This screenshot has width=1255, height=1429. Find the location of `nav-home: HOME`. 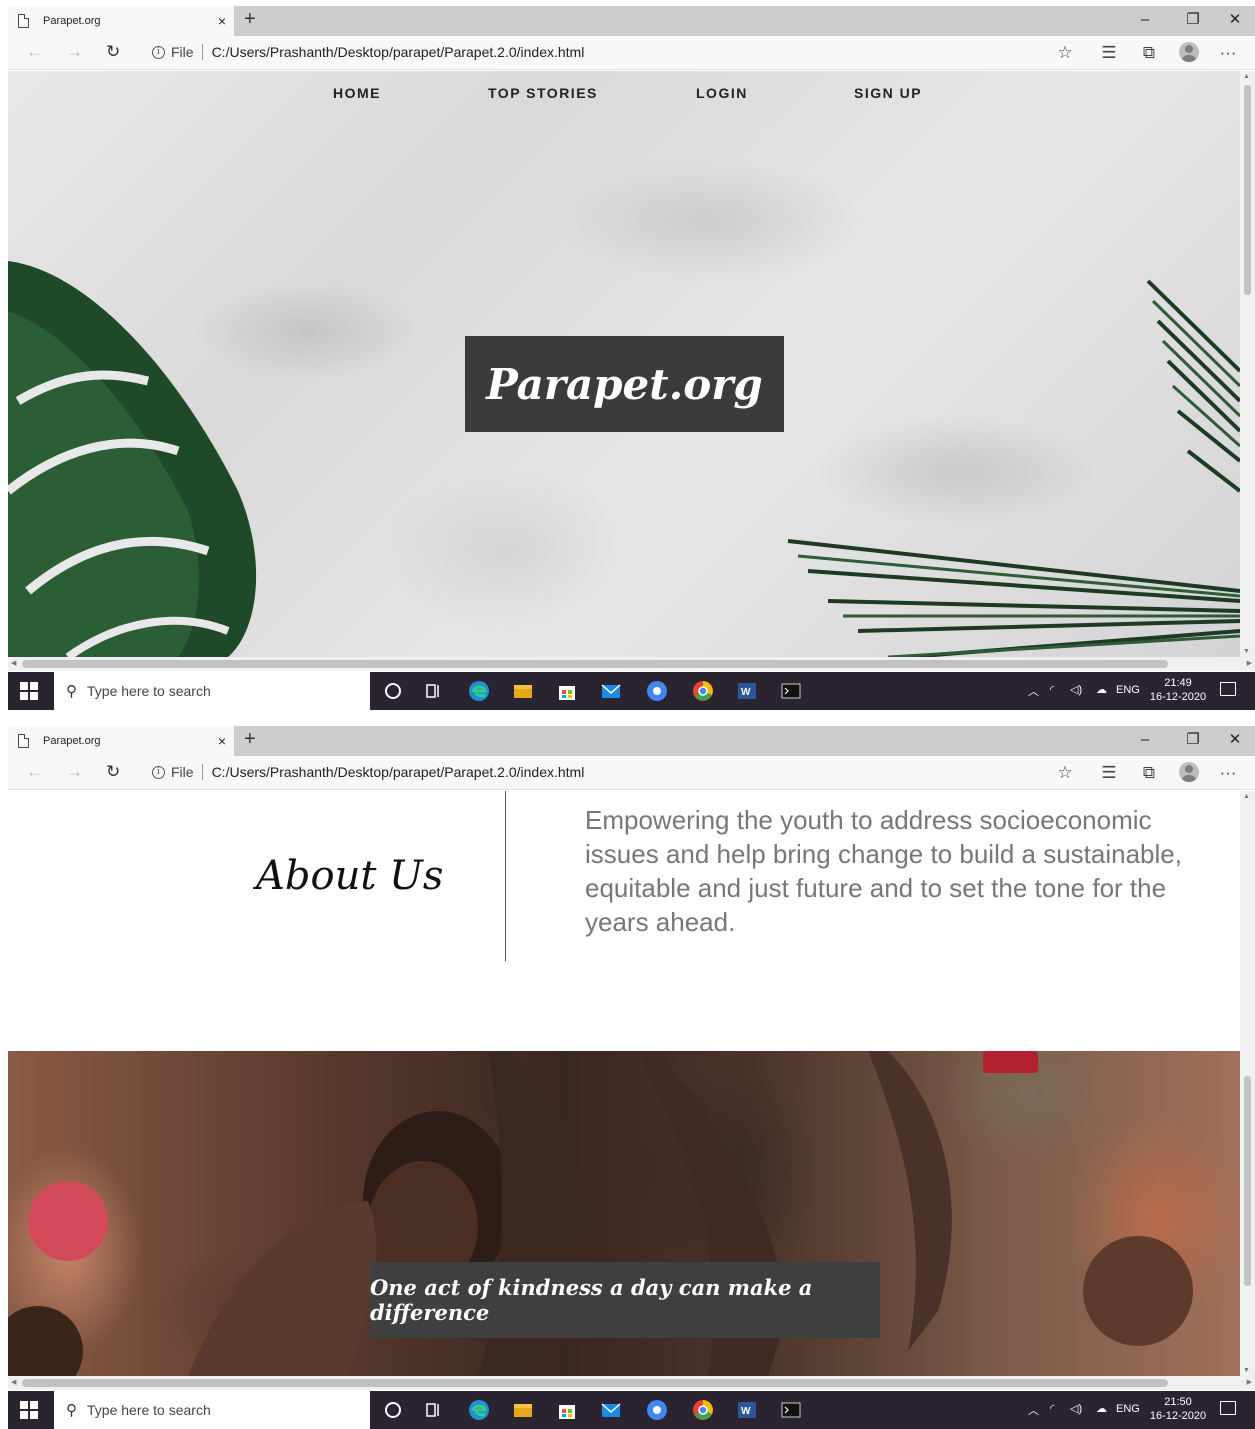

nav-home: HOME is located at coordinates (357, 93).